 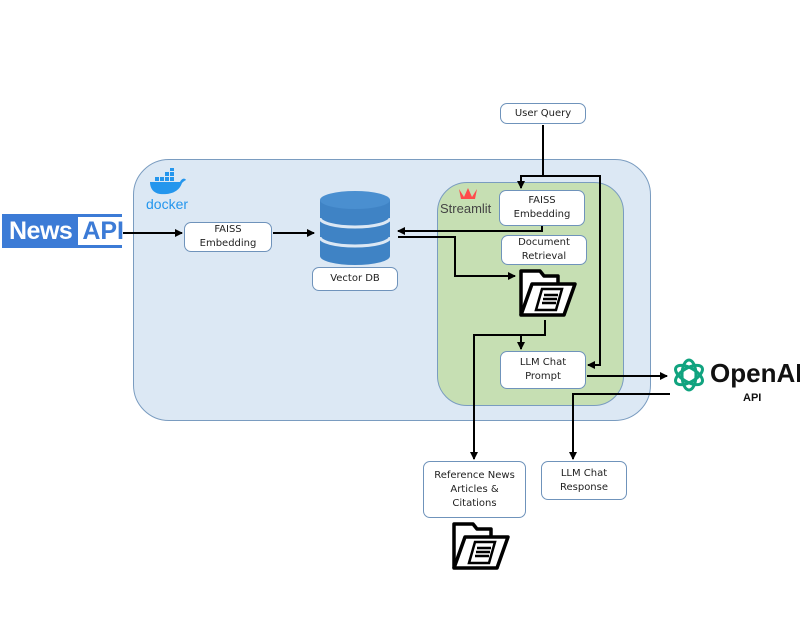 I want to click on arrow-query-to-prompt, so click(x=572, y=272).